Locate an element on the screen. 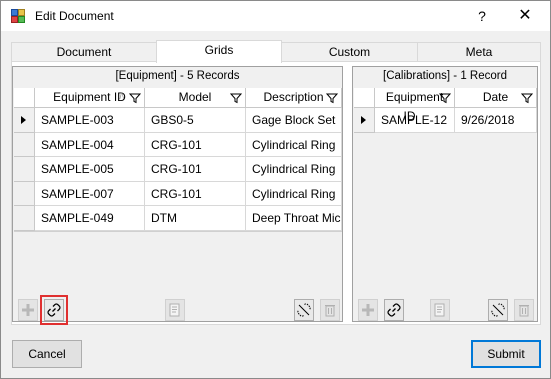 The width and height of the screenshot is (551, 379). close-button: ✕ is located at coordinates (525, 16).